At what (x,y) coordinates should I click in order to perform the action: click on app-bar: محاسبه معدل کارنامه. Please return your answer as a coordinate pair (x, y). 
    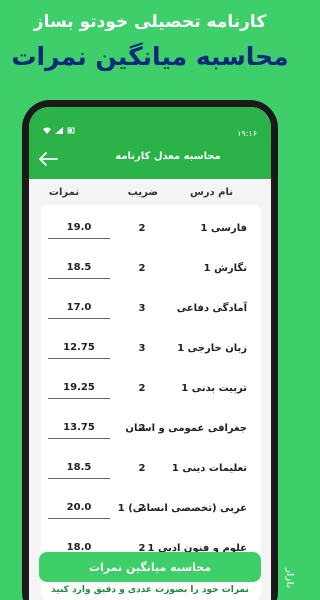
    Looking at the image, I should click on (150, 159).